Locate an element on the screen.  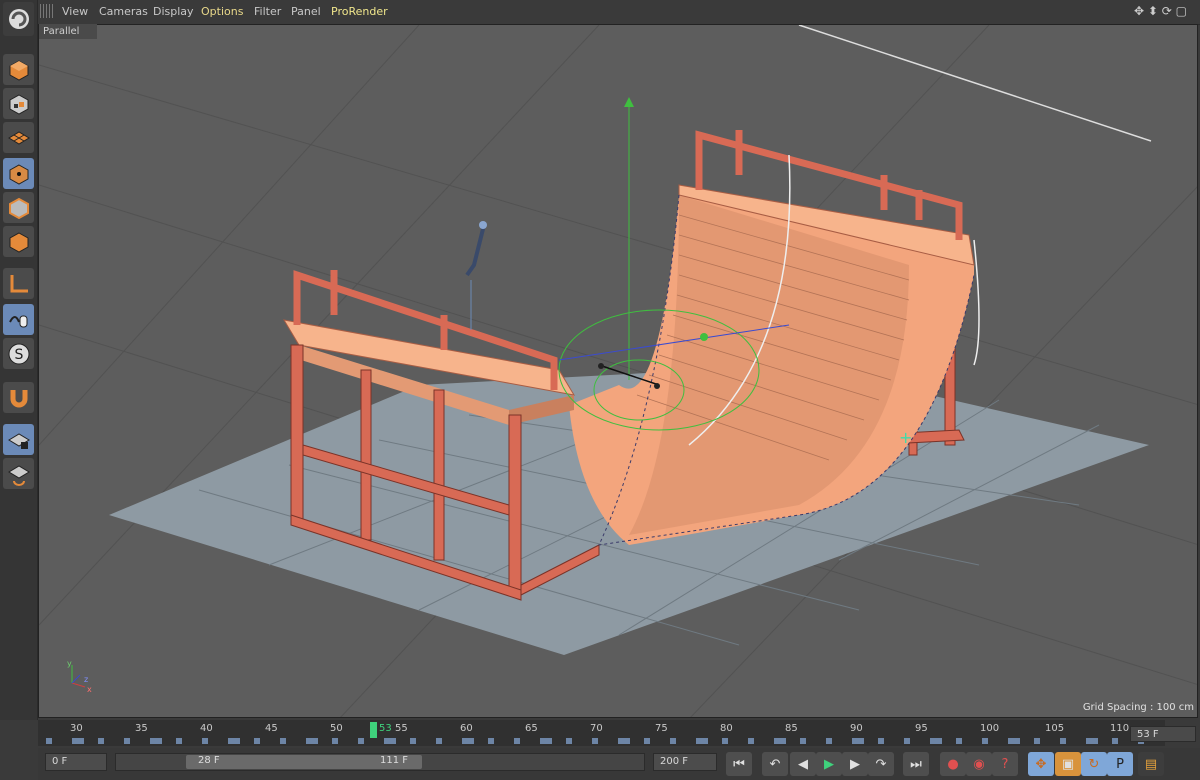
autokey-button: ◉ is located at coordinates (979, 764).